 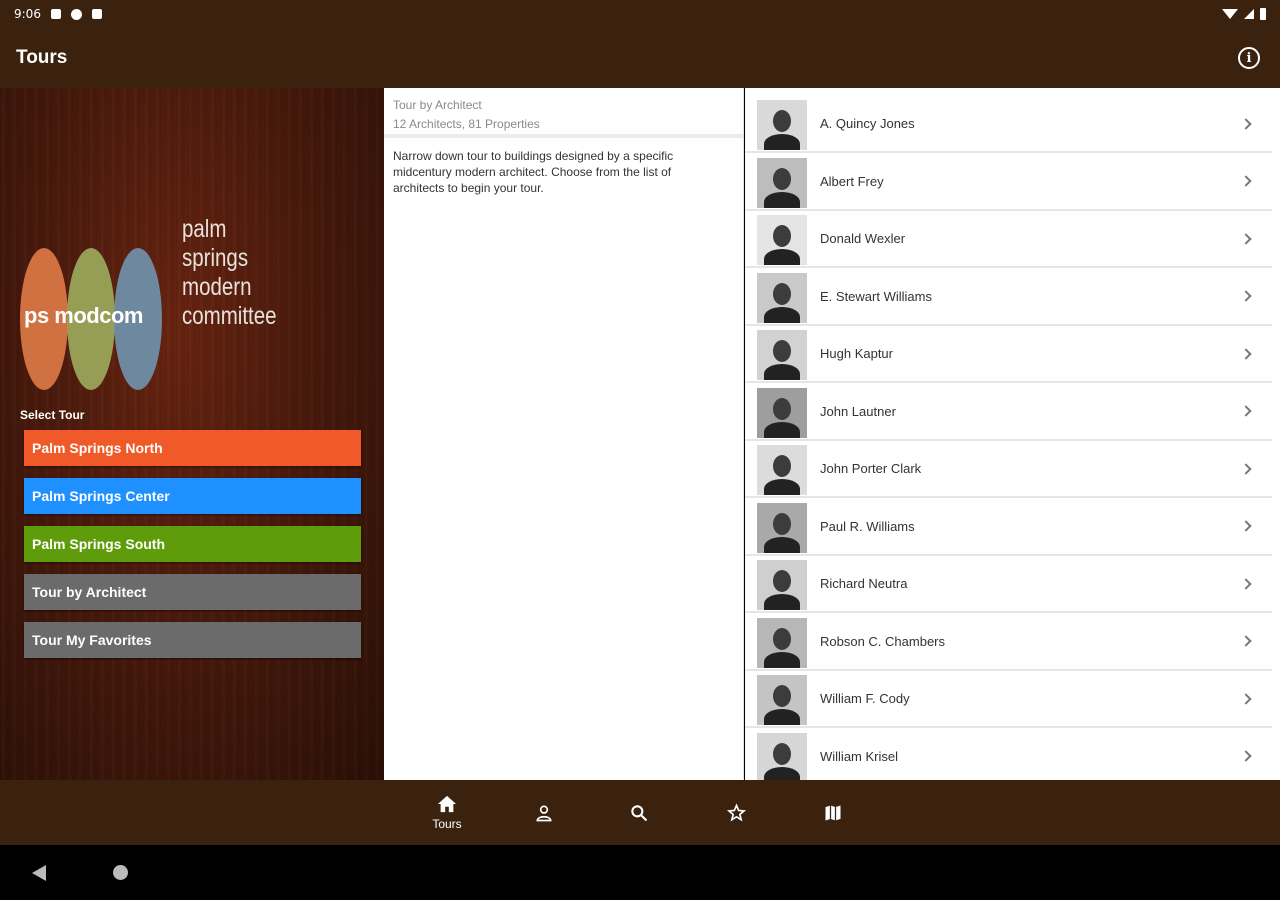 What do you see at coordinates (27, 14) in the screenshot?
I see `status-time: 9:06` at bounding box center [27, 14].